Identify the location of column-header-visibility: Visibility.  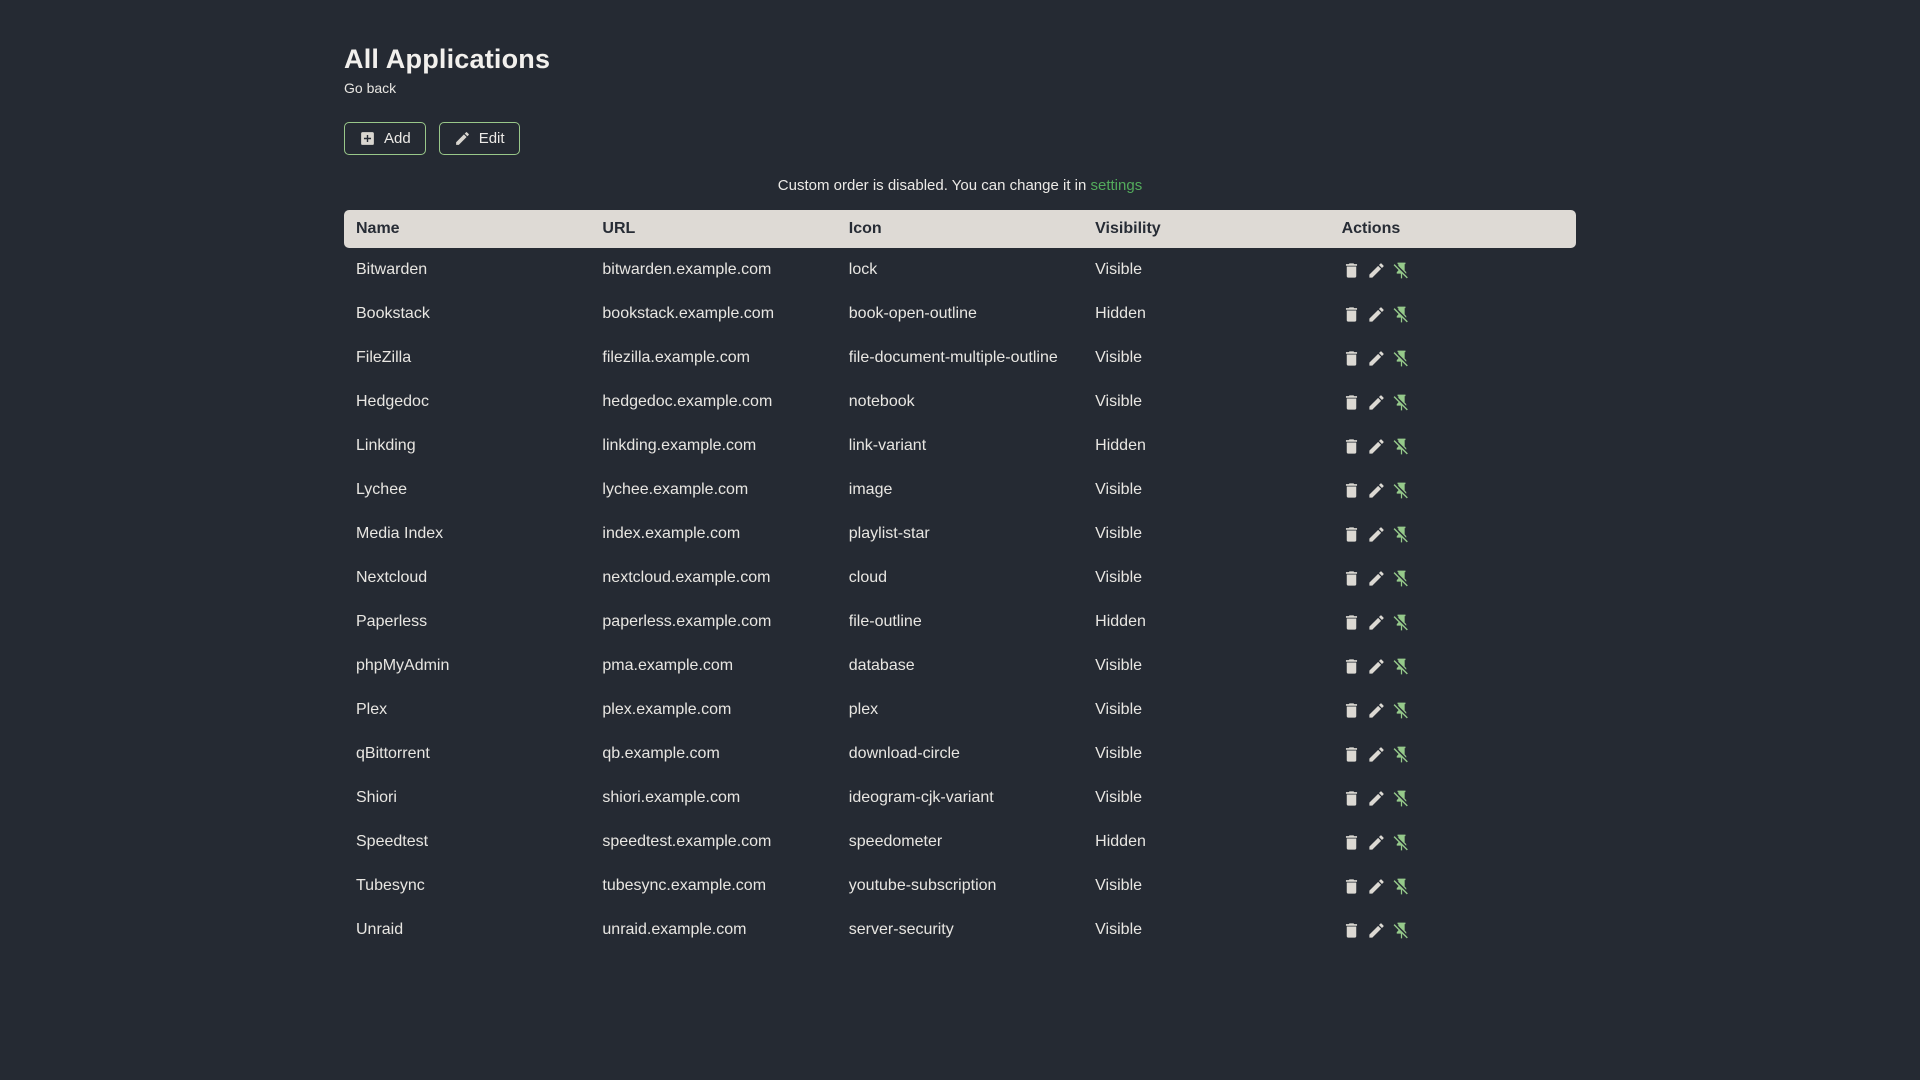
(1206, 229).